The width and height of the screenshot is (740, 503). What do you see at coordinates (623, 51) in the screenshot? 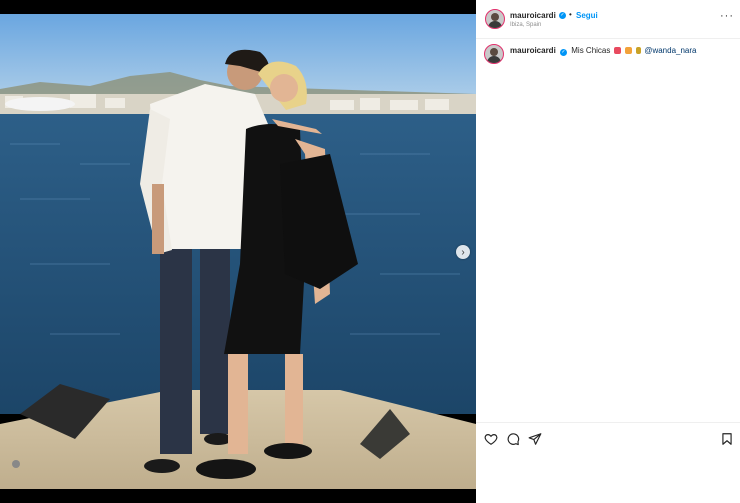
I see `post-caption: mauroicardi ✓ Mis Chicas @wanda_nara` at bounding box center [623, 51].